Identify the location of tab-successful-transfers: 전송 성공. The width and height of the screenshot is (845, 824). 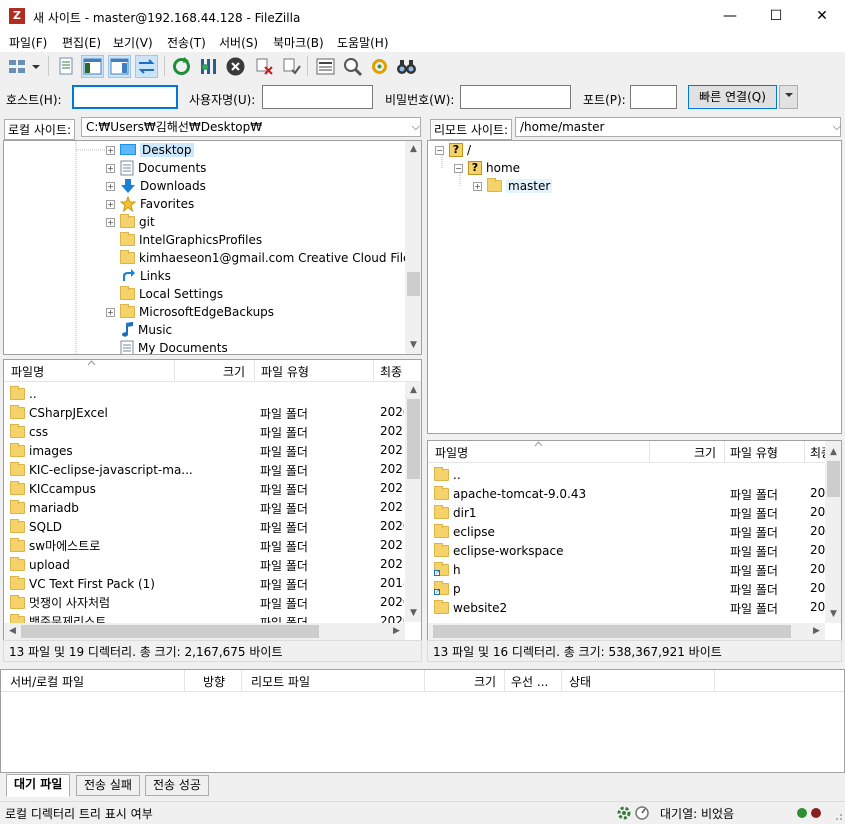
(177, 785).